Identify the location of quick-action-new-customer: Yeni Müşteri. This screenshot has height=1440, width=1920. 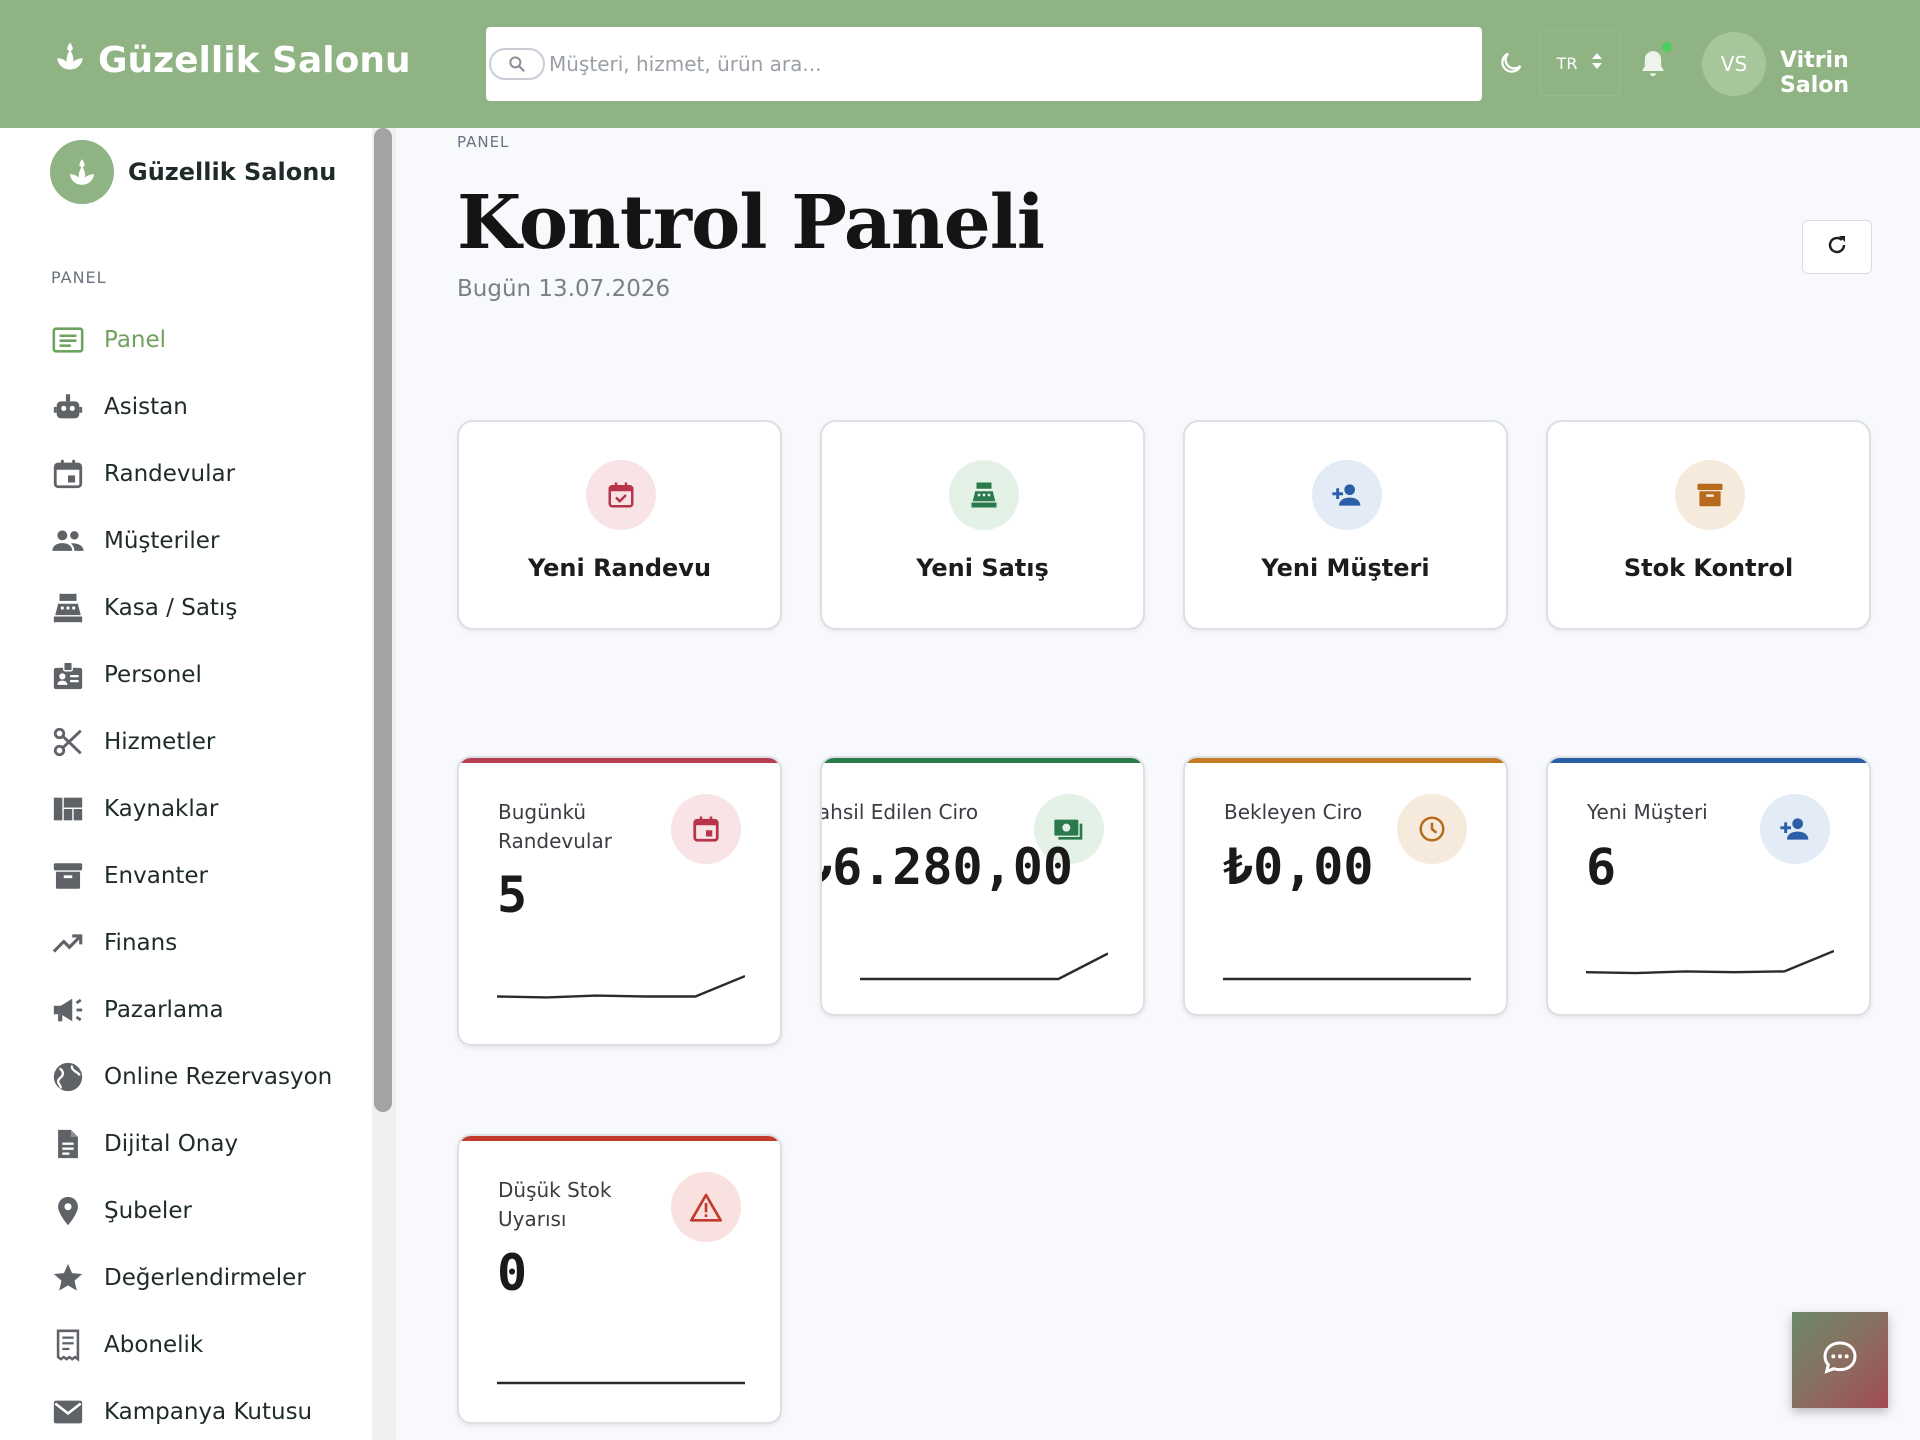
(1345, 525).